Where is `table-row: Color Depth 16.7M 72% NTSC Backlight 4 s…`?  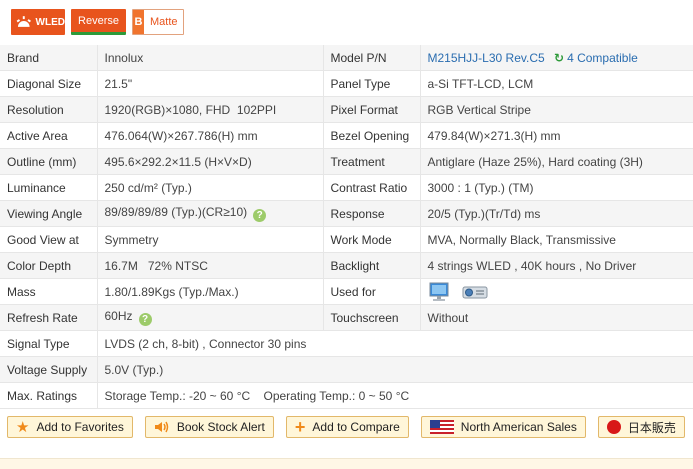 table-row: Color Depth 16.7M 72% NTSC Backlight 4 s… is located at coordinates (346, 265).